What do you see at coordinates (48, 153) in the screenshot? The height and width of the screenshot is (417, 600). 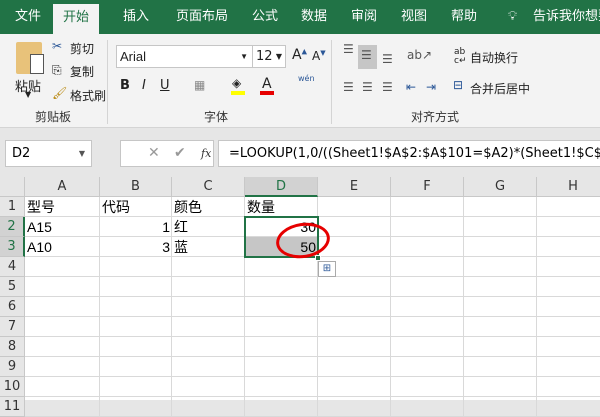 I see `name-box: D2 ▼` at bounding box center [48, 153].